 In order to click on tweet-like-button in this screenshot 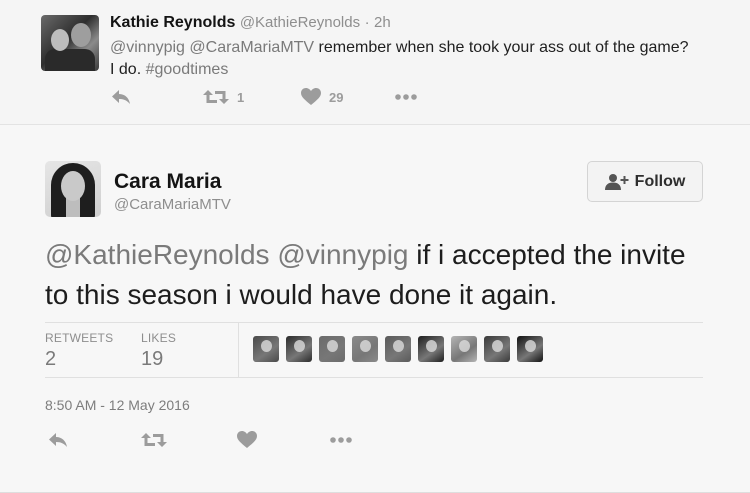, I will do `click(247, 440)`.